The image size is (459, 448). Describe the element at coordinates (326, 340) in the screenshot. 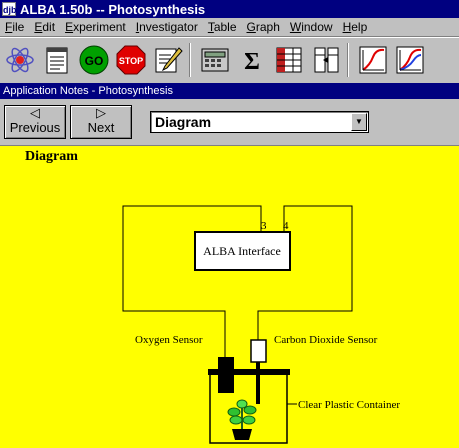

I see `co2-sensor-label: Carbon Dioxide Sensor` at that location.